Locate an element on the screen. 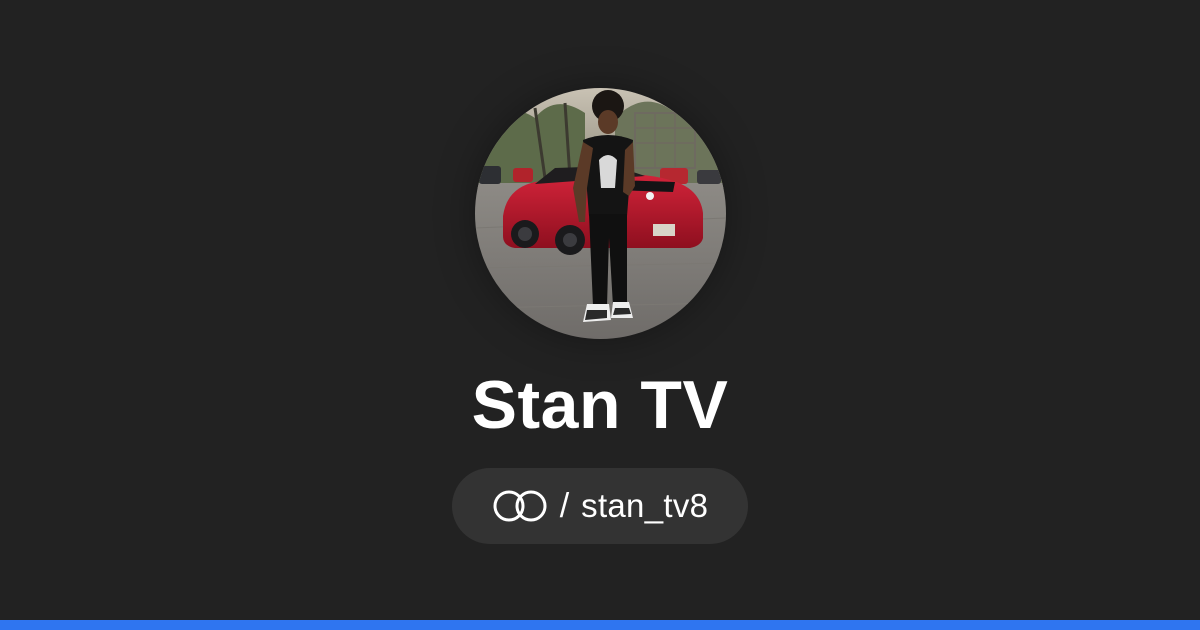 The height and width of the screenshot is (630, 1200). linked-rings-icon is located at coordinates (520, 506).